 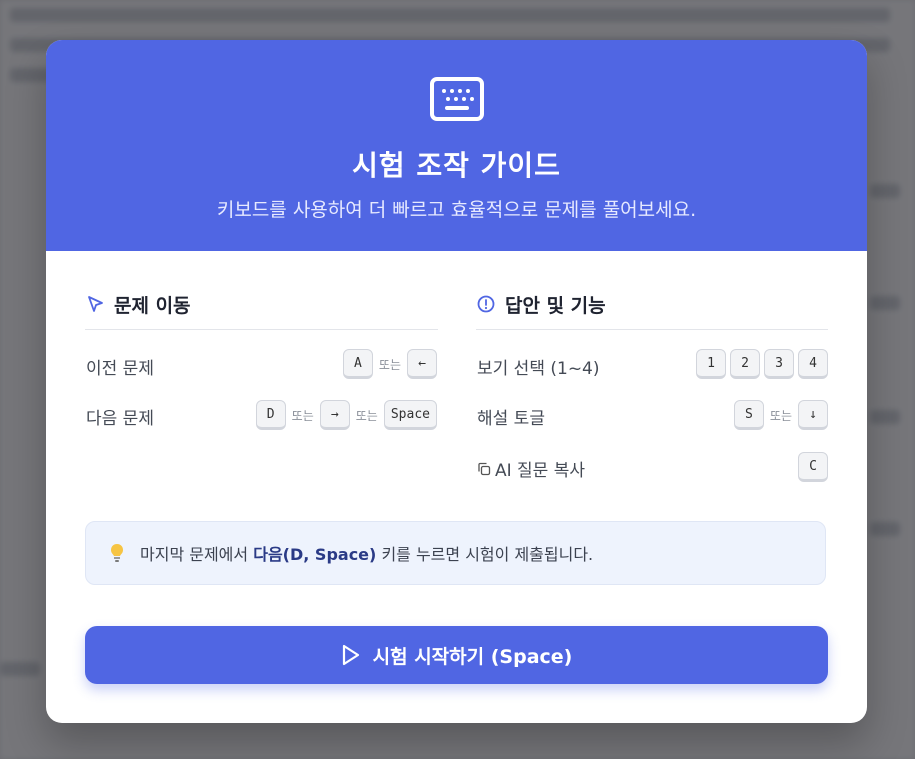 I want to click on key-down-arrow: ↓, so click(x=813, y=415).